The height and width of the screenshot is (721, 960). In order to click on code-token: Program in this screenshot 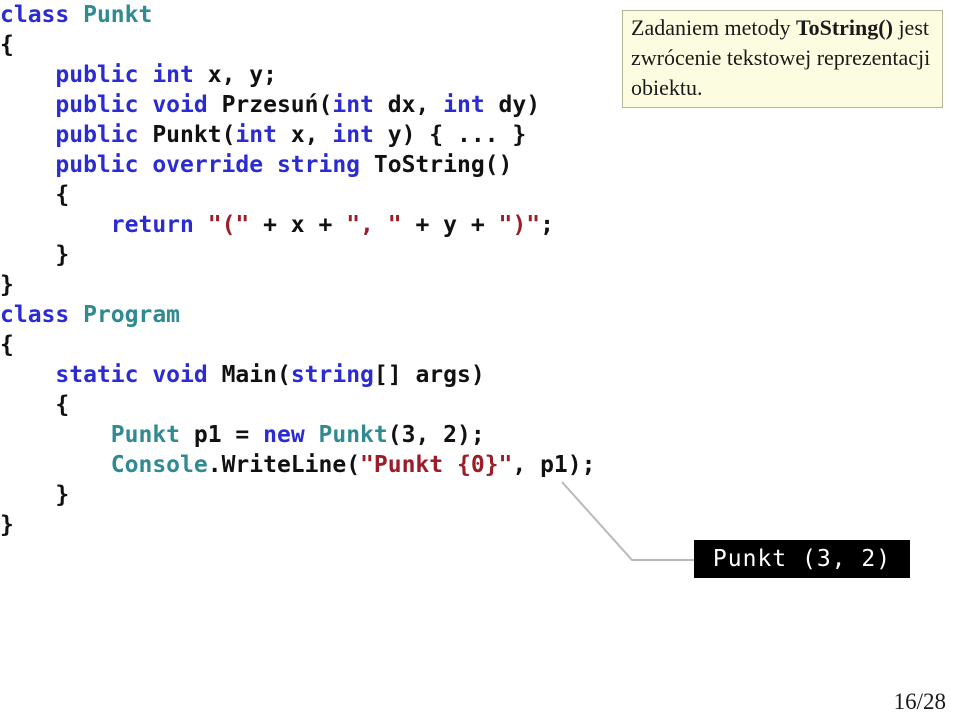, I will do `click(132, 315)`.